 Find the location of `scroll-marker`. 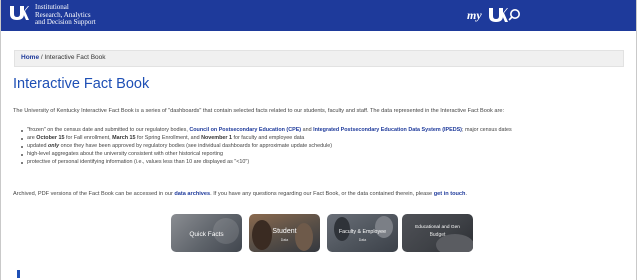

scroll-marker is located at coordinates (18, 274).